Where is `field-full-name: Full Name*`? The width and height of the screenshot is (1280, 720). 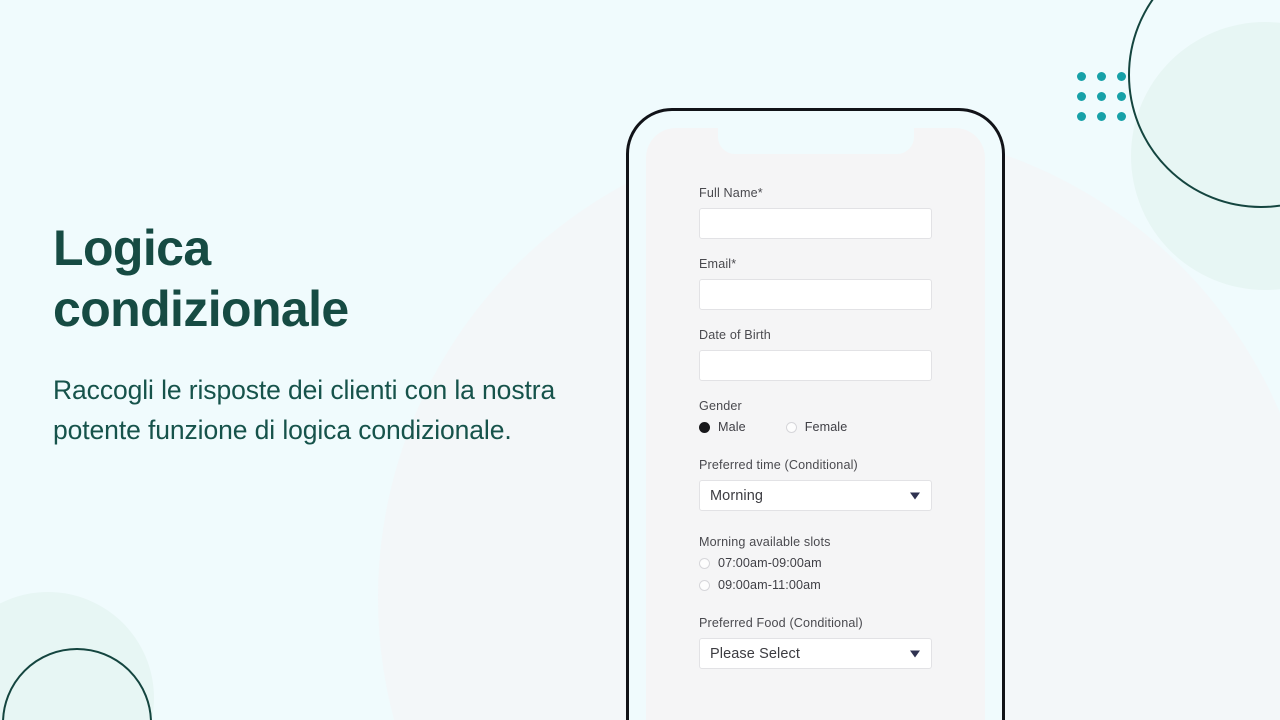 field-full-name: Full Name* is located at coordinates (815, 212).